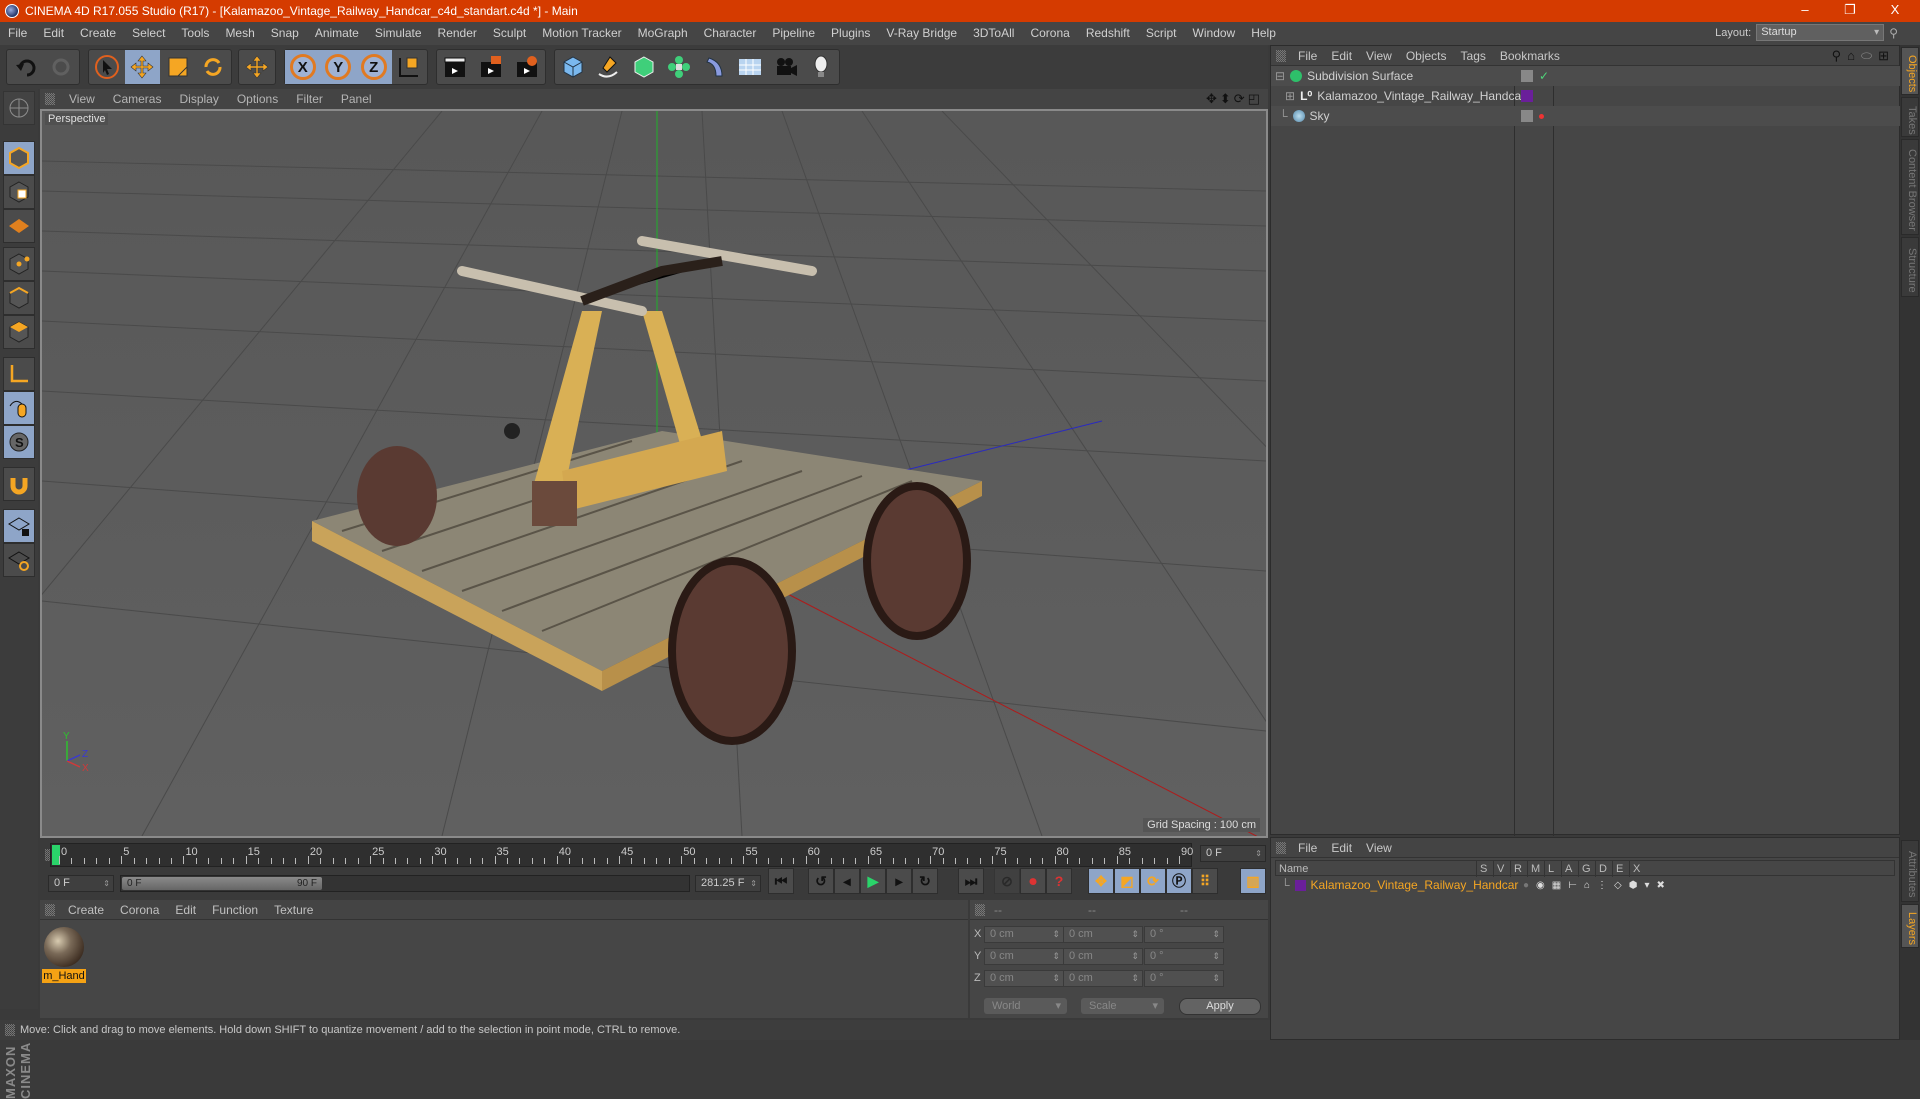  What do you see at coordinates (309, 99) in the screenshot?
I see `viewport-menu-filter: Filter` at bounding box center [309, 99].